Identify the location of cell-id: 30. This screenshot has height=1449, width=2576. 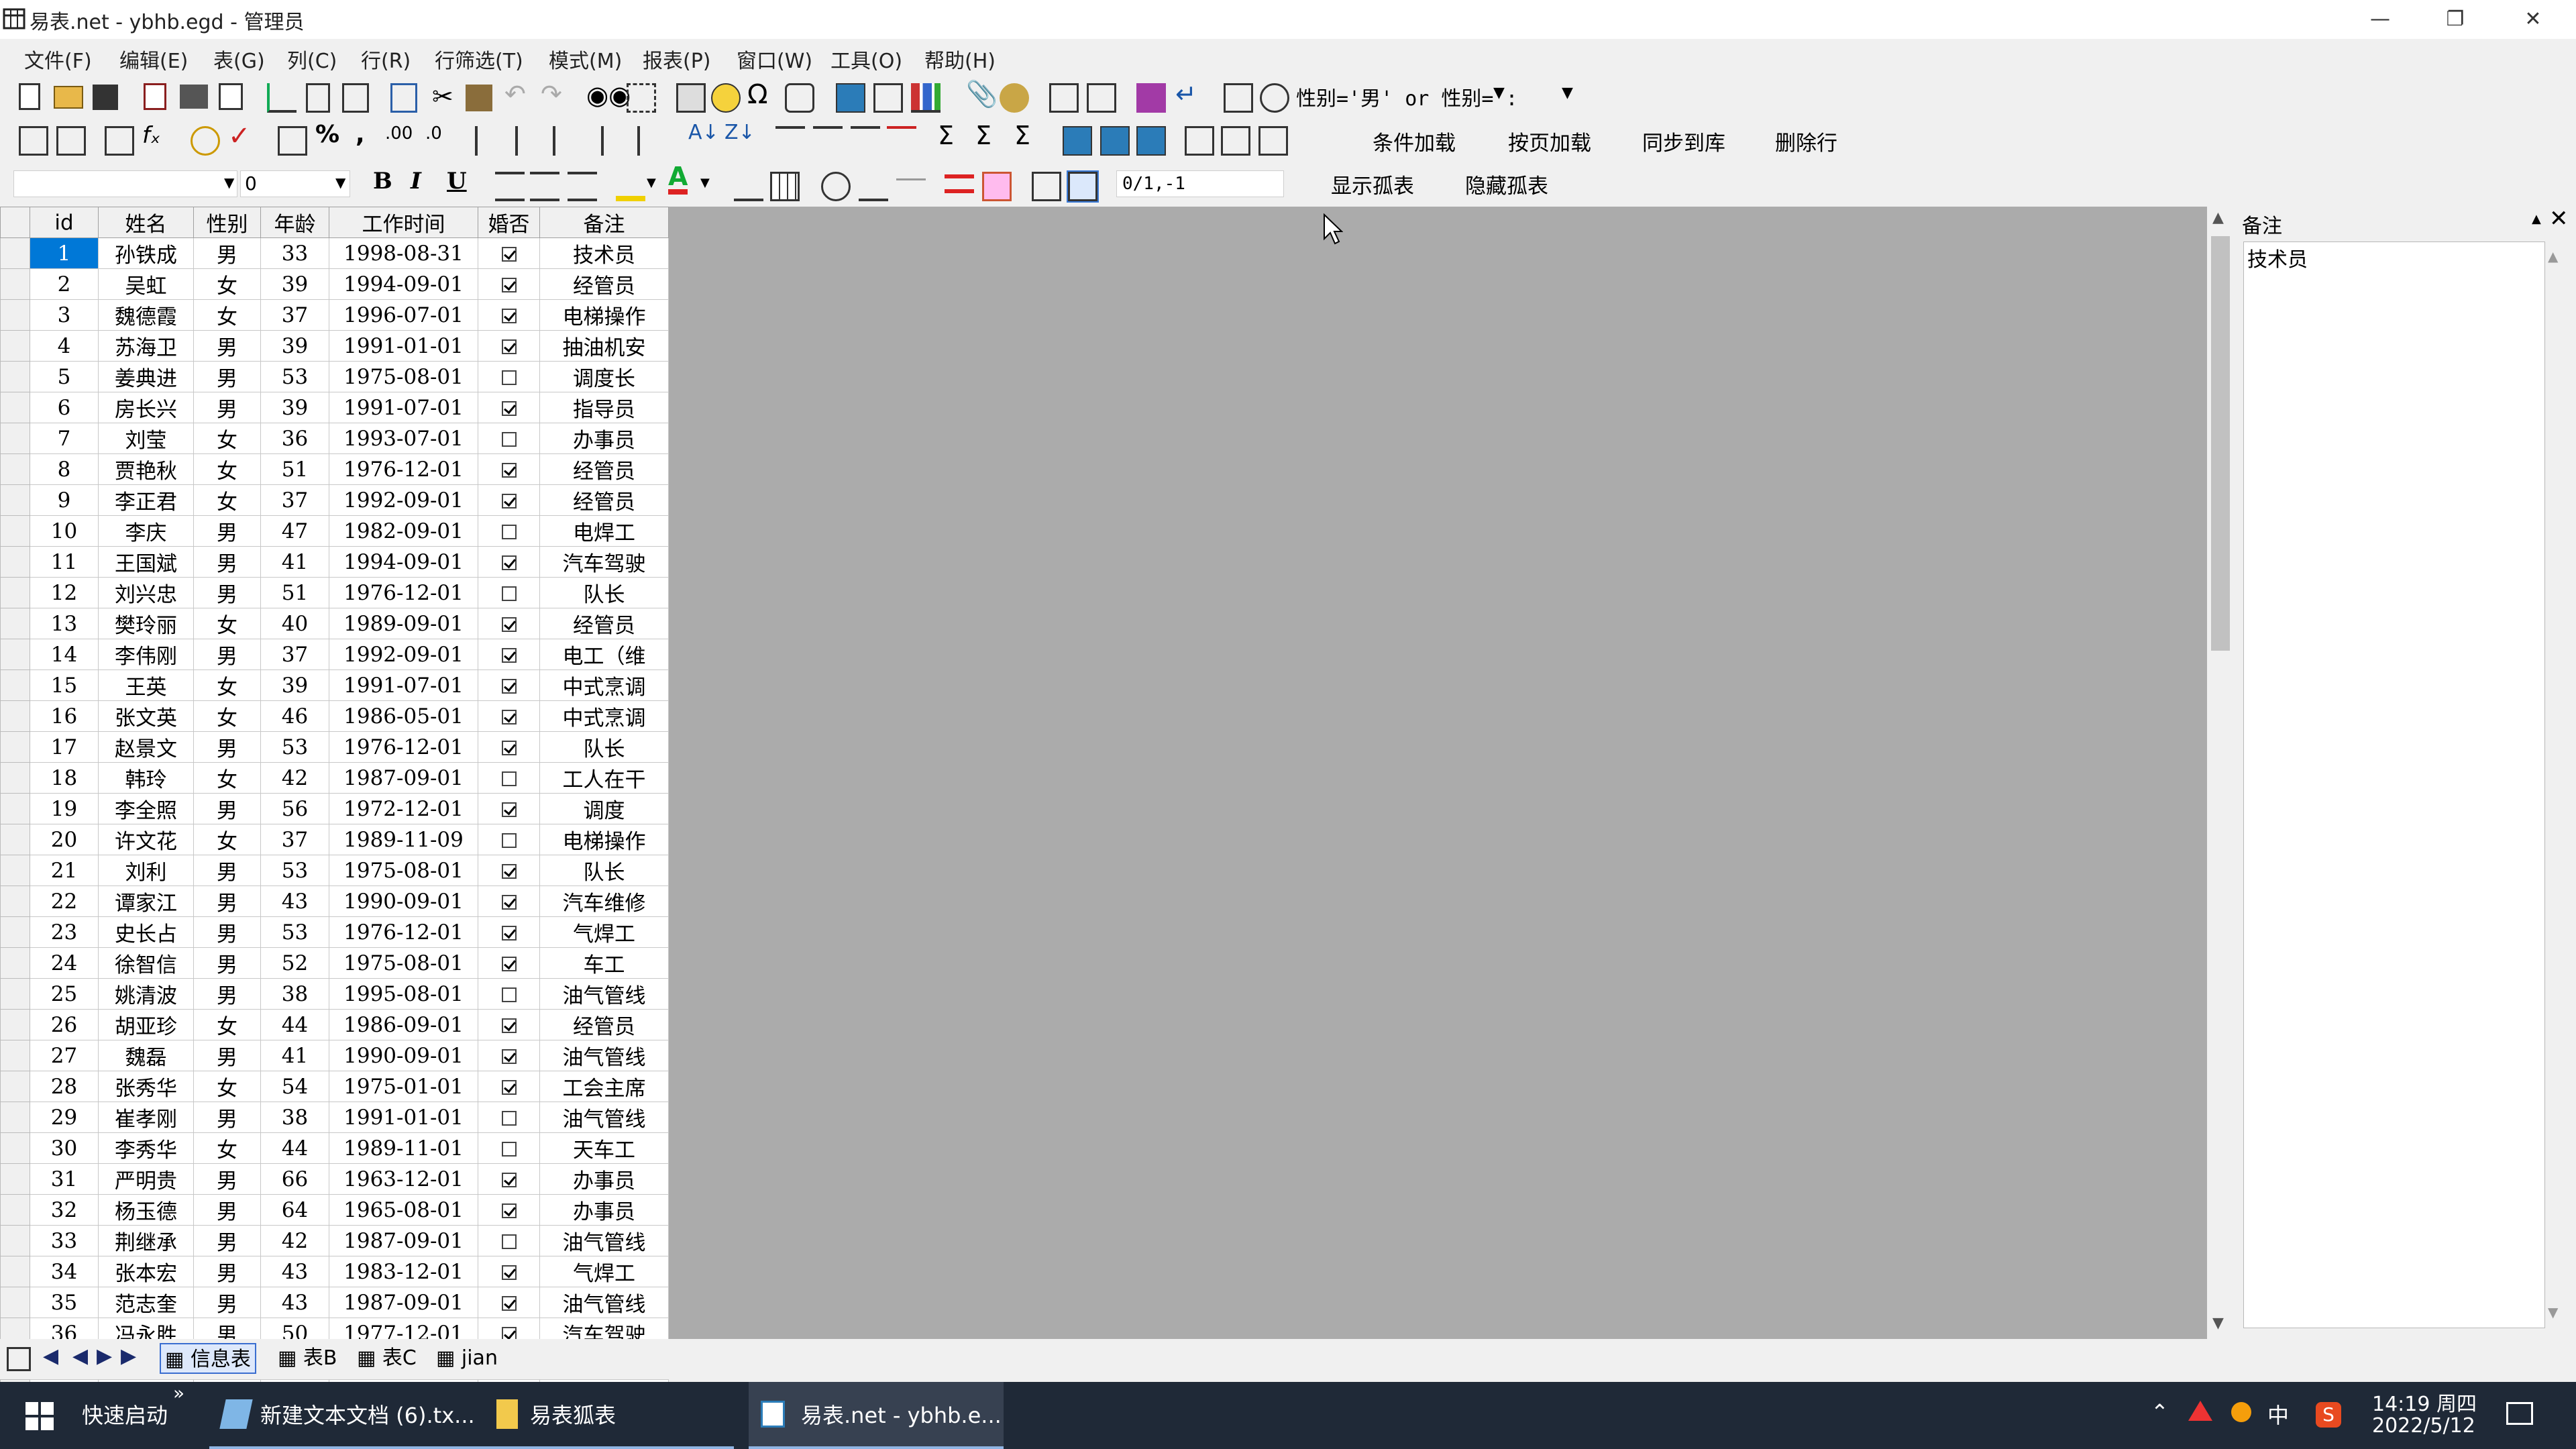
(64, 1148).